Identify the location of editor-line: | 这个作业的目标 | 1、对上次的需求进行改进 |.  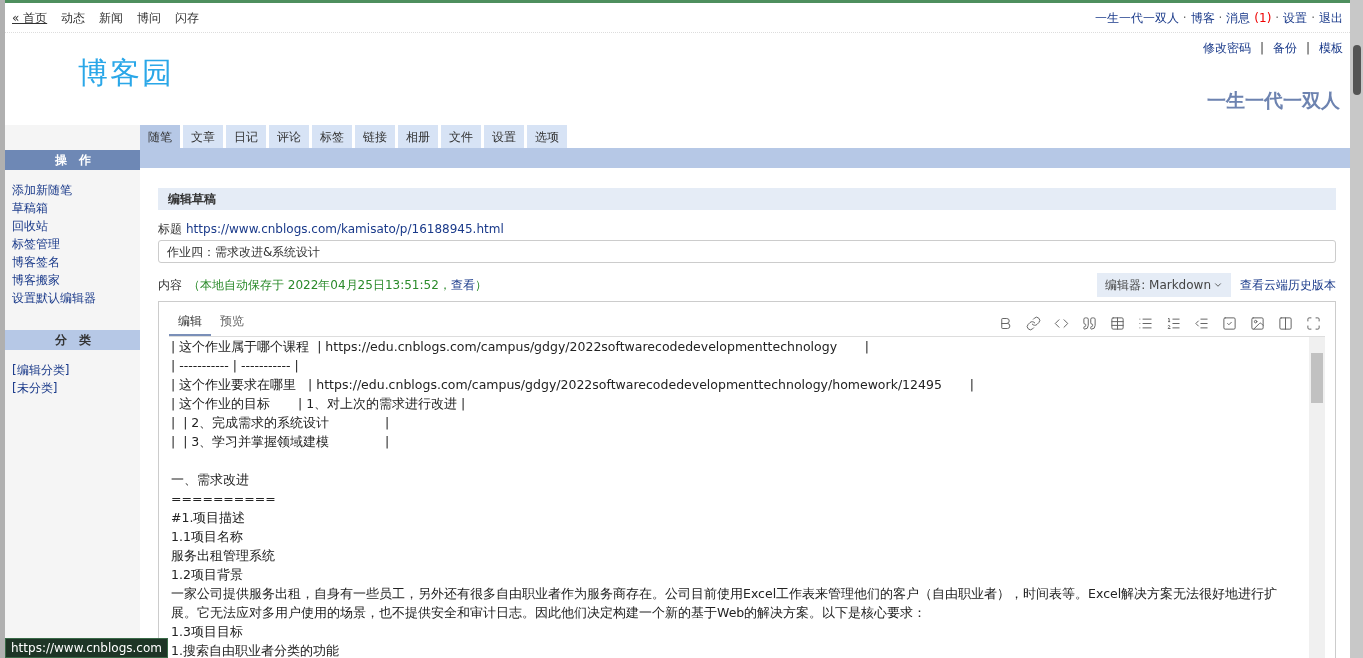
(319, 404).